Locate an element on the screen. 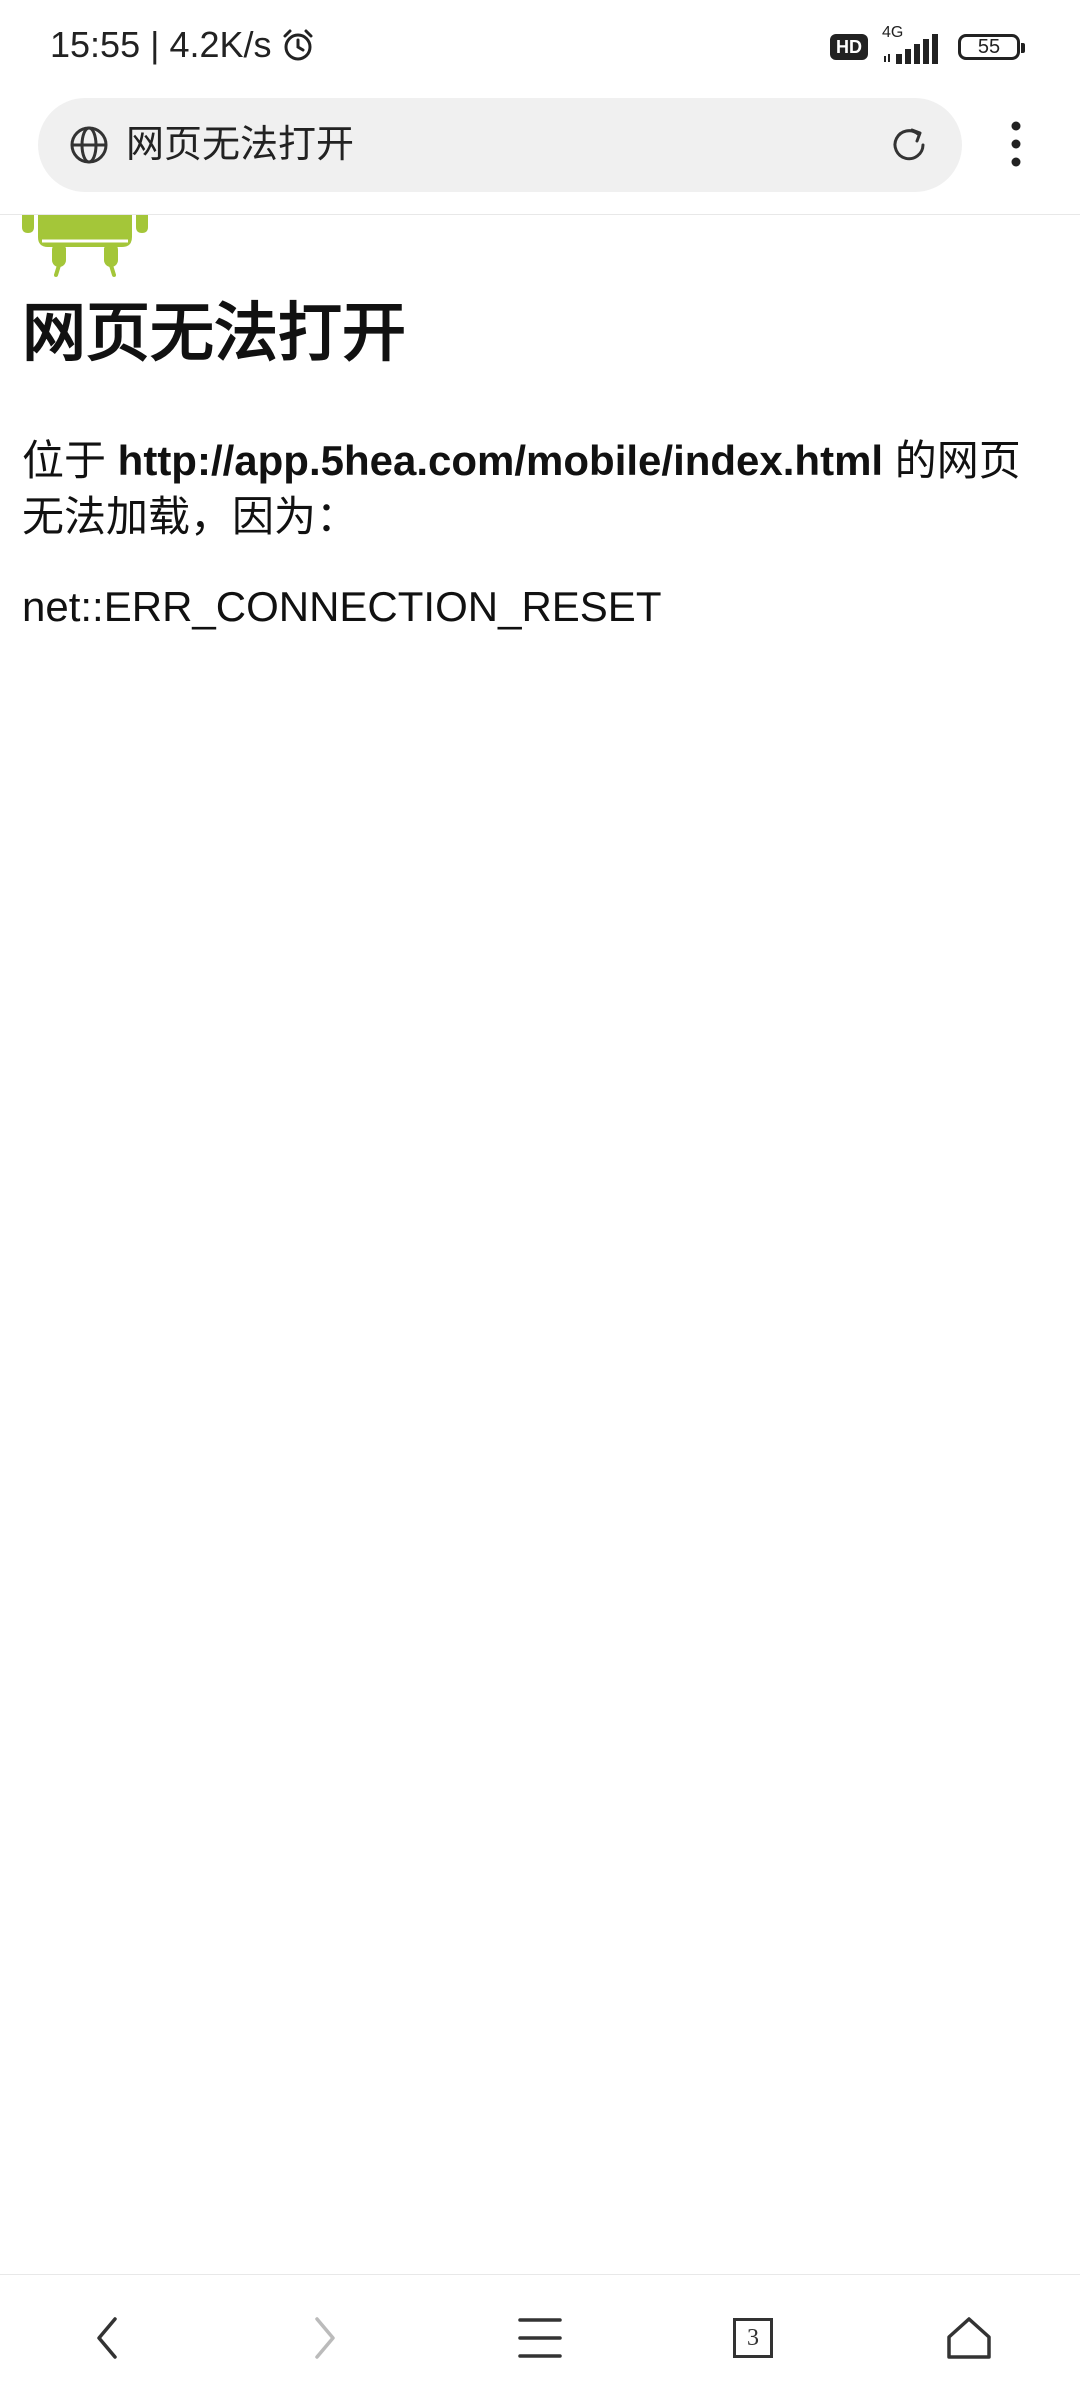 This screenshot has width=1080, height=2400. desc-prefix: 位于 is located at coordinates (70, 460).